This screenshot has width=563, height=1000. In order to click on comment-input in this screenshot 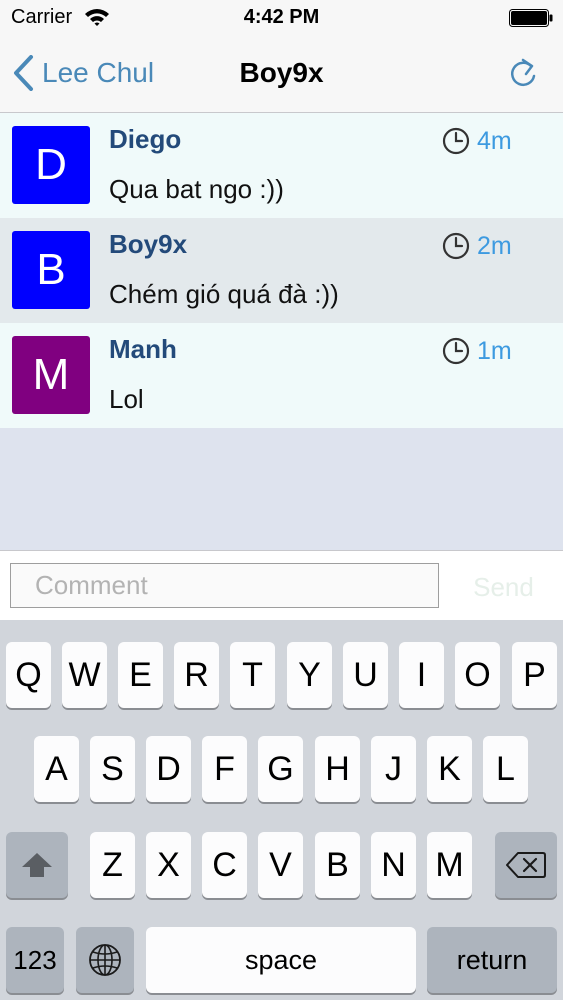, I will do `click(224, 585)`.